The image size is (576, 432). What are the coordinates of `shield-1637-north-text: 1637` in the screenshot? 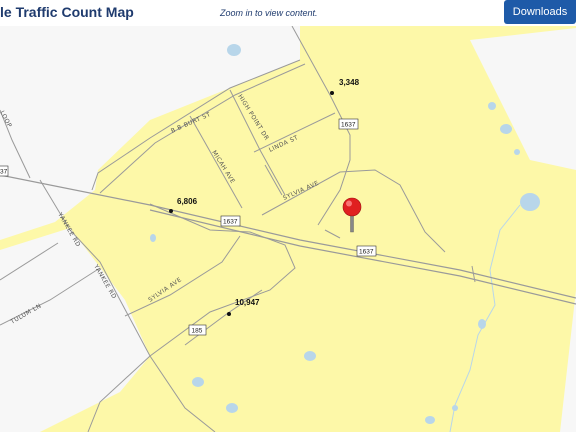 It's located at (348, 125).